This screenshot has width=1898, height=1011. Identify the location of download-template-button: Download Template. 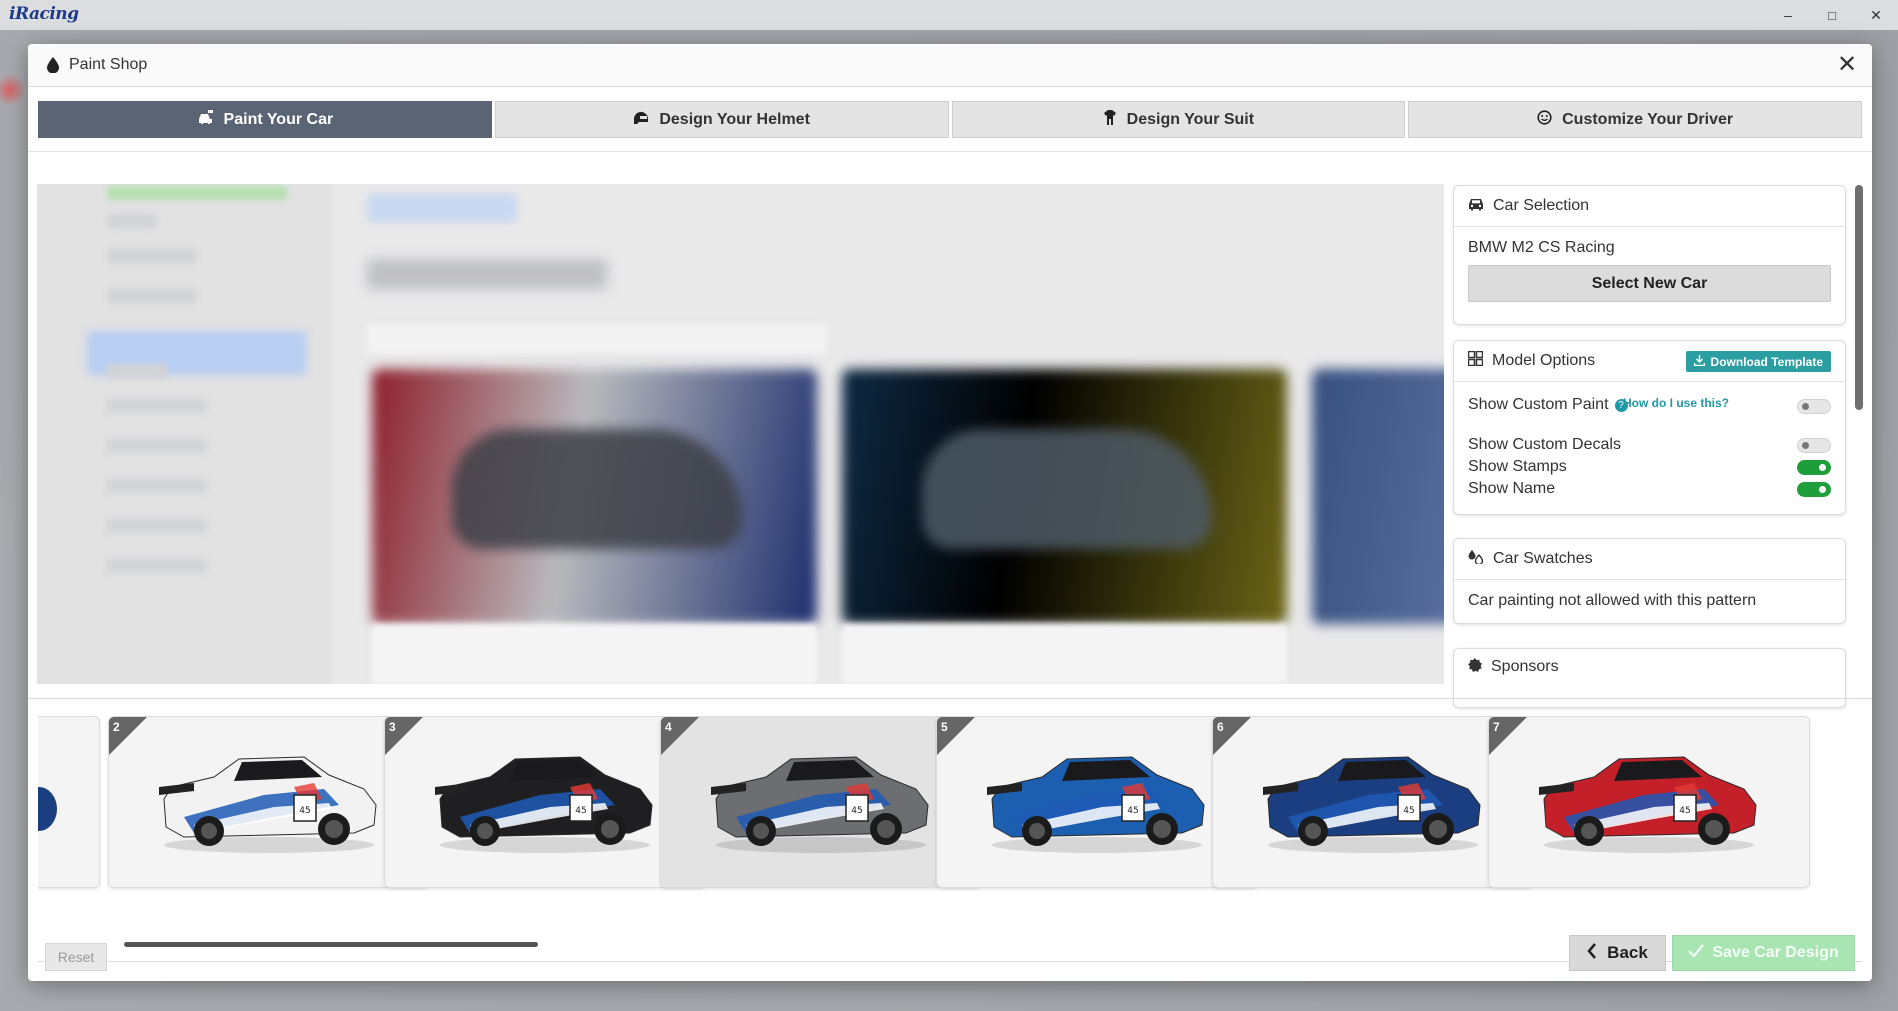
(1758, 361).